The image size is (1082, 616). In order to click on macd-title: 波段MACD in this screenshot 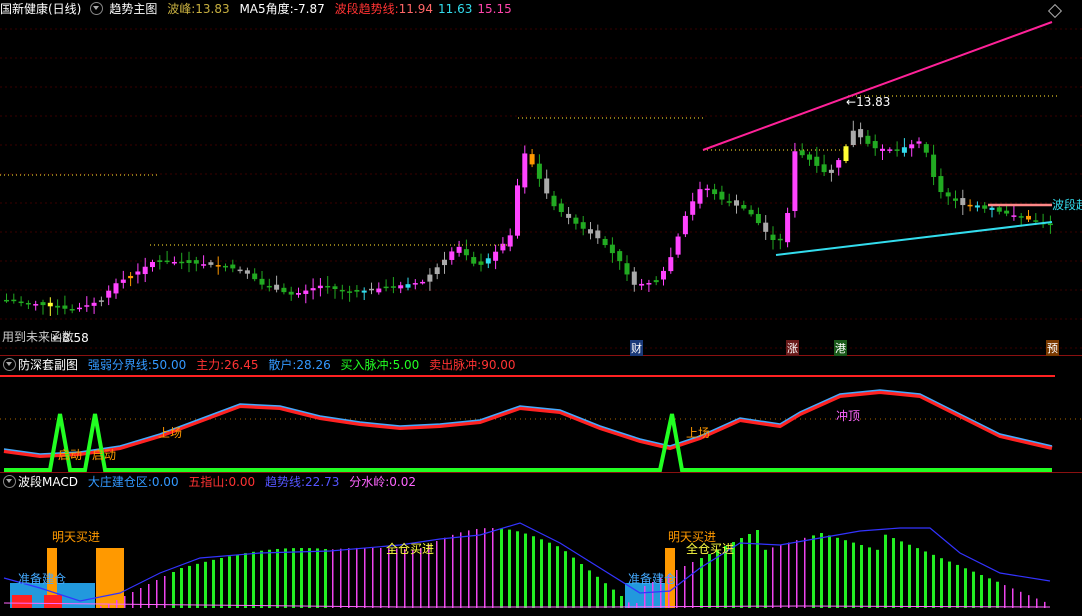, I will do `click(48, 482)`.